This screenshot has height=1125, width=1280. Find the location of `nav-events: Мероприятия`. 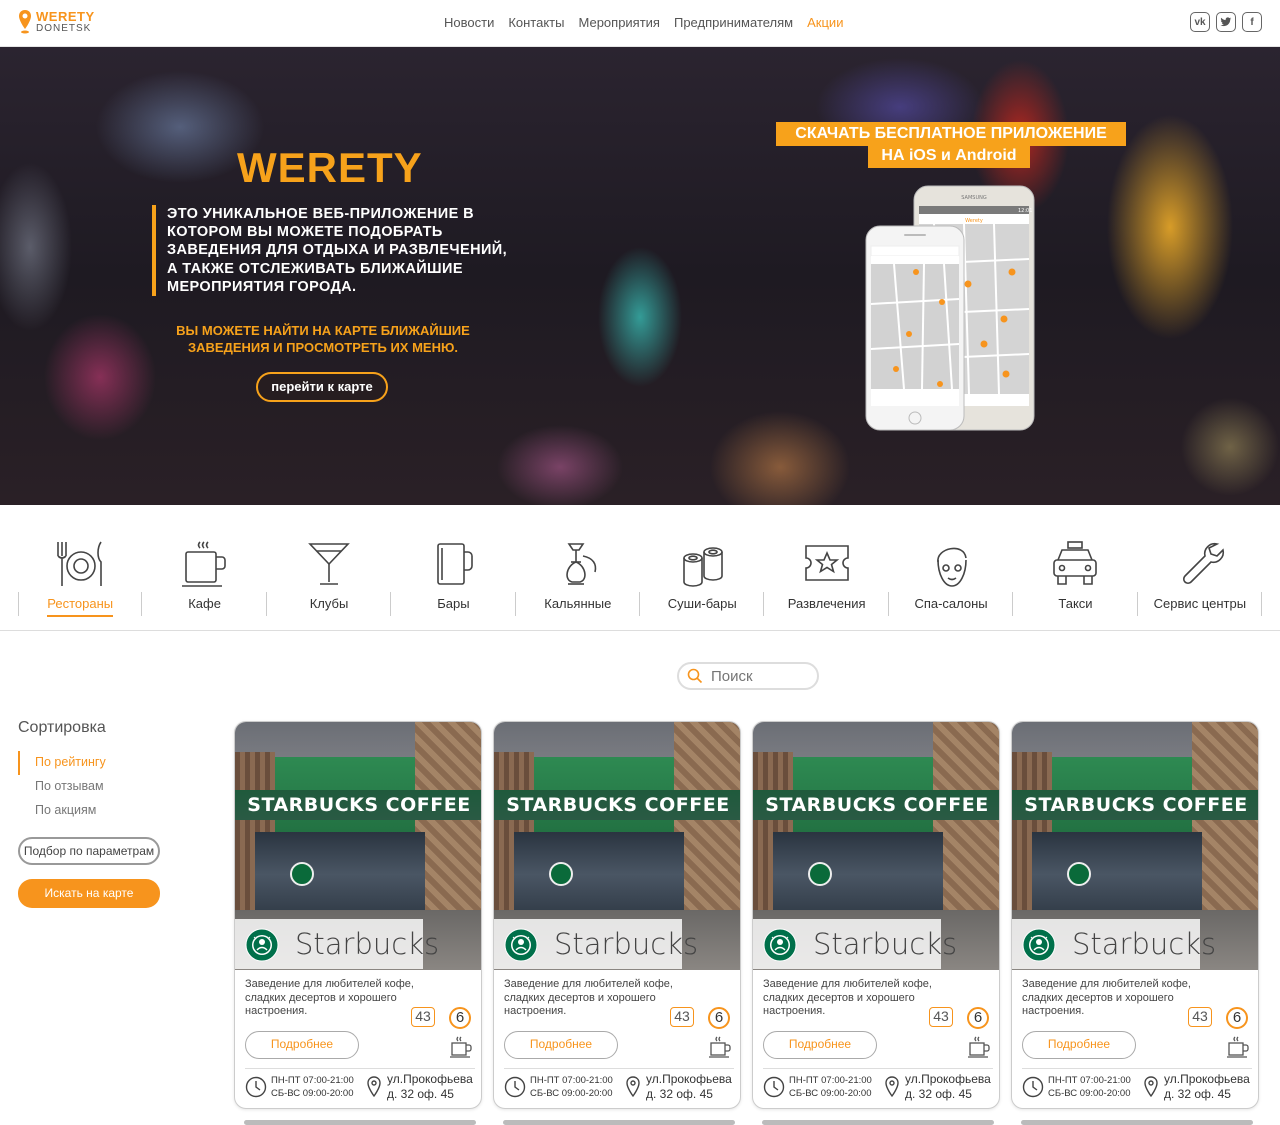

nav-events: Мероприятия is located at coordinates (619, 22).